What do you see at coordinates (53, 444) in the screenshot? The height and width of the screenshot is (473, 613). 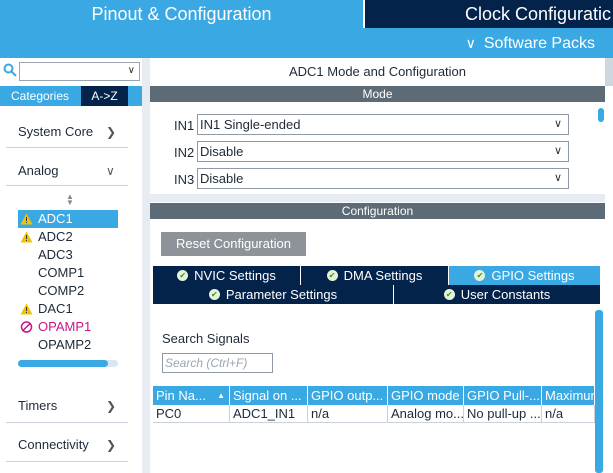 I see `category-label: Connectivity` at bounding box center [53, 444].